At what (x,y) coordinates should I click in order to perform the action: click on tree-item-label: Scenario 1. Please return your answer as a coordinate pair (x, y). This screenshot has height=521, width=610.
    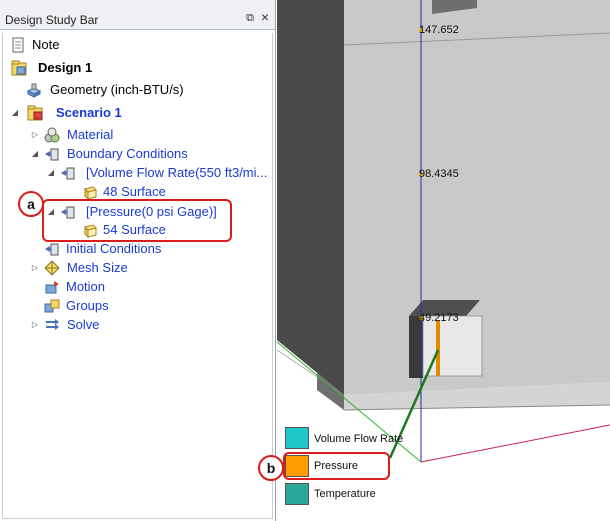
    Looking at the image, I should click on (89, 112).